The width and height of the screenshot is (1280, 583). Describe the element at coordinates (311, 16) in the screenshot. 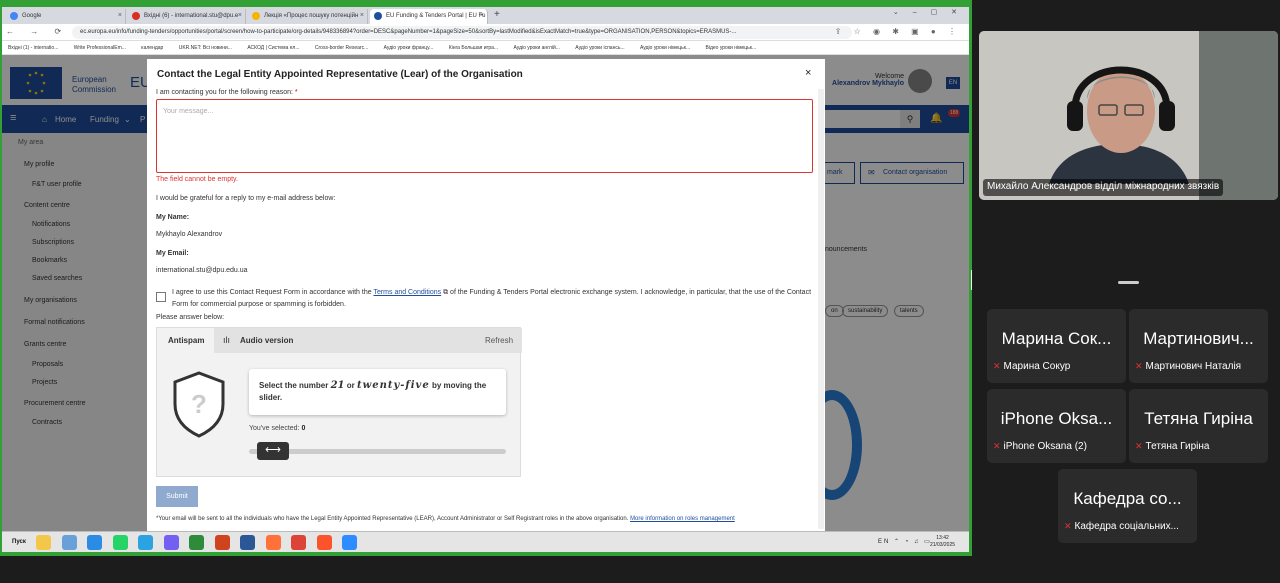

I see `tab-label: Лекція «Процес пошуку потенційн` at that location.